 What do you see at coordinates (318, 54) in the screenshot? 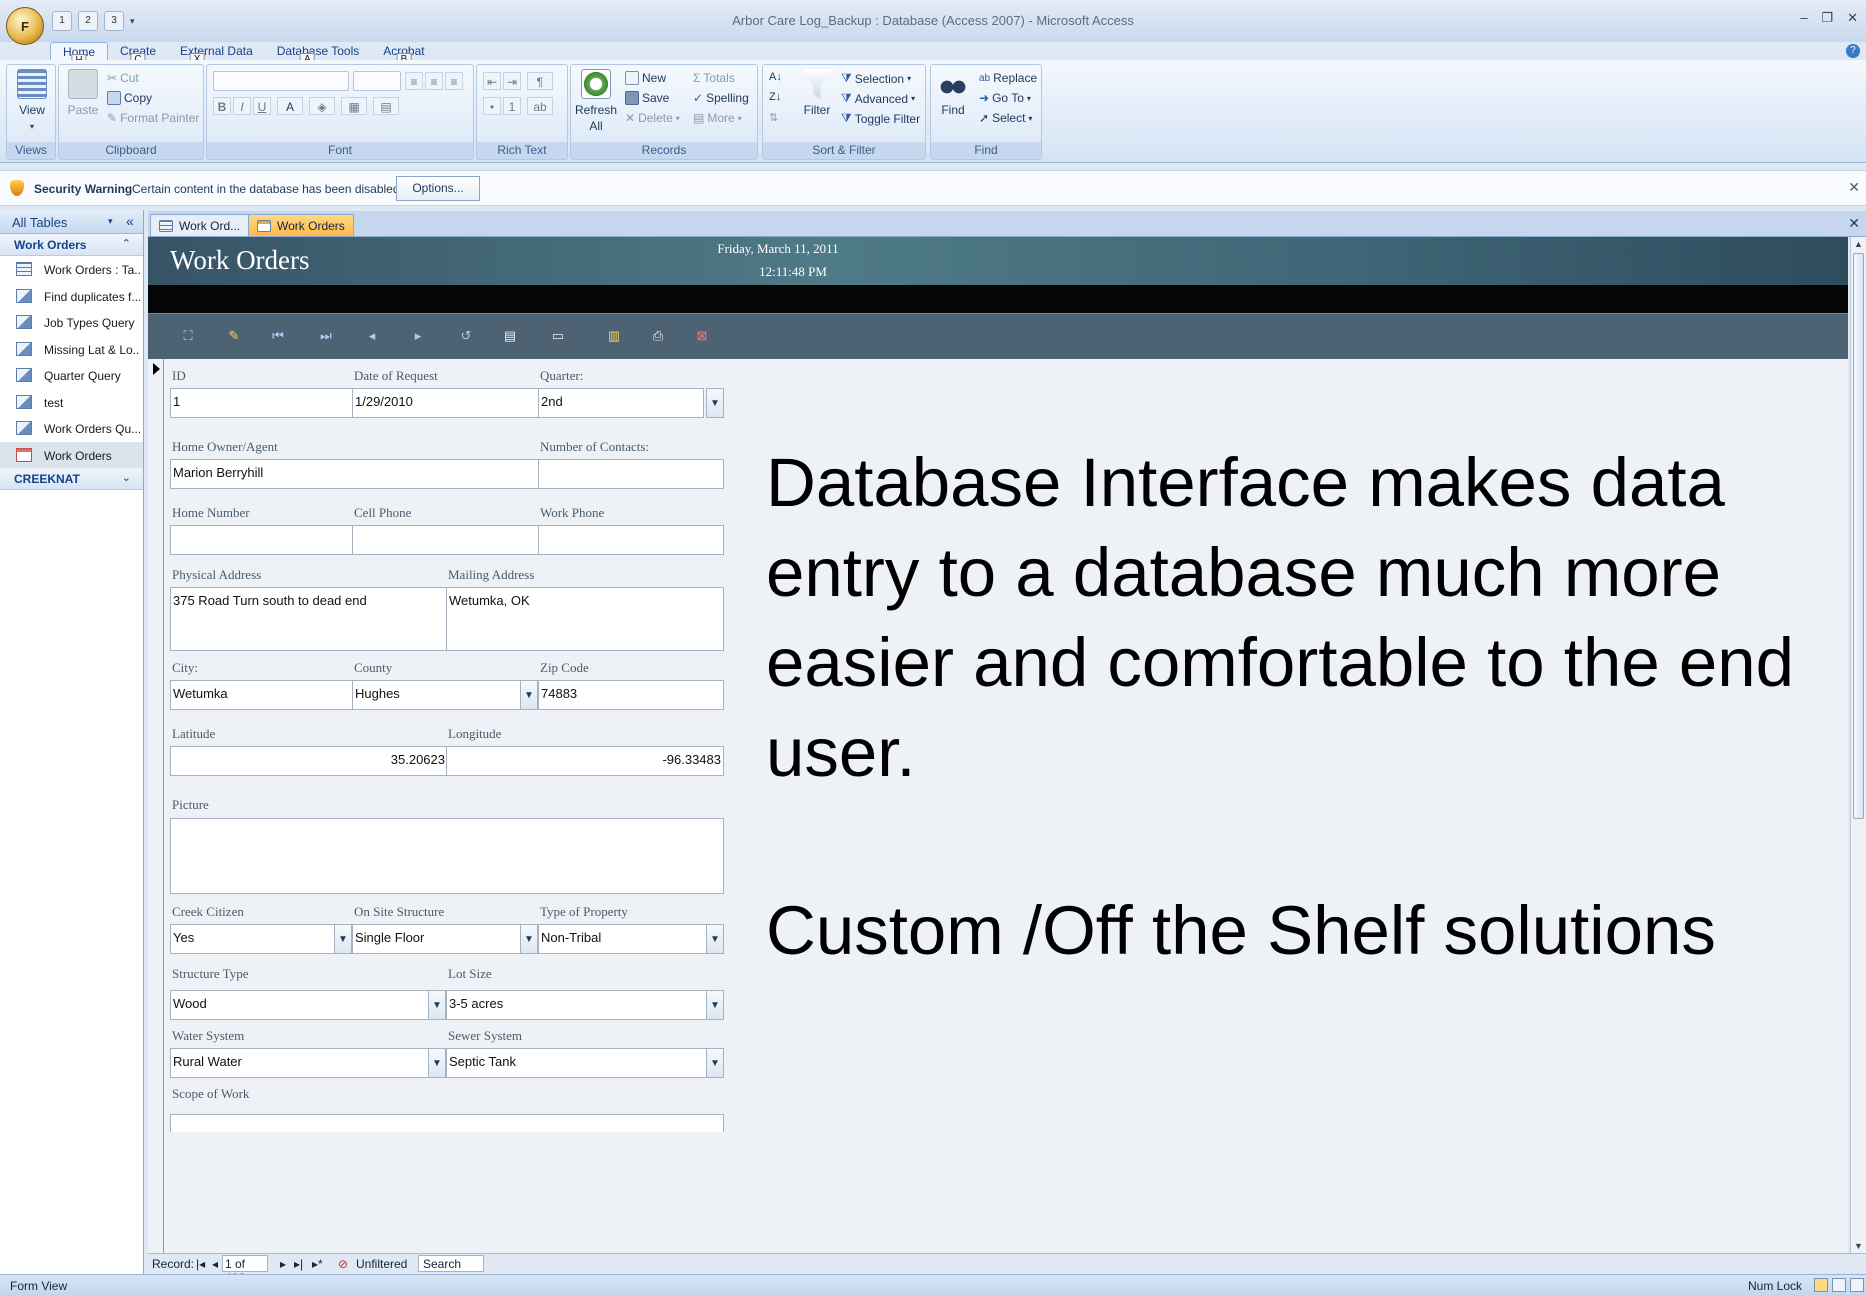
I see `tab-database-tools: Database ToolsA` at bounding box center [318, 54].